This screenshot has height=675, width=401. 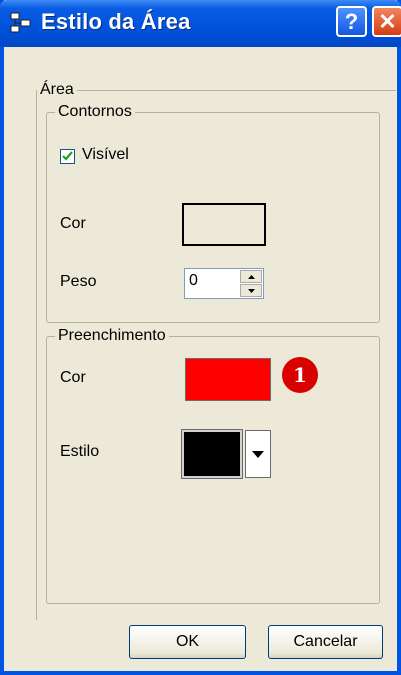 I want to click on app-icon, so click(x=21, y=23).